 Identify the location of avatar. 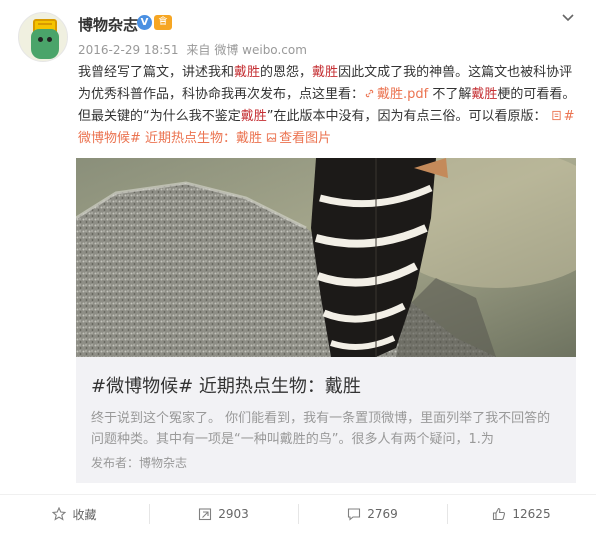
(43, 37).